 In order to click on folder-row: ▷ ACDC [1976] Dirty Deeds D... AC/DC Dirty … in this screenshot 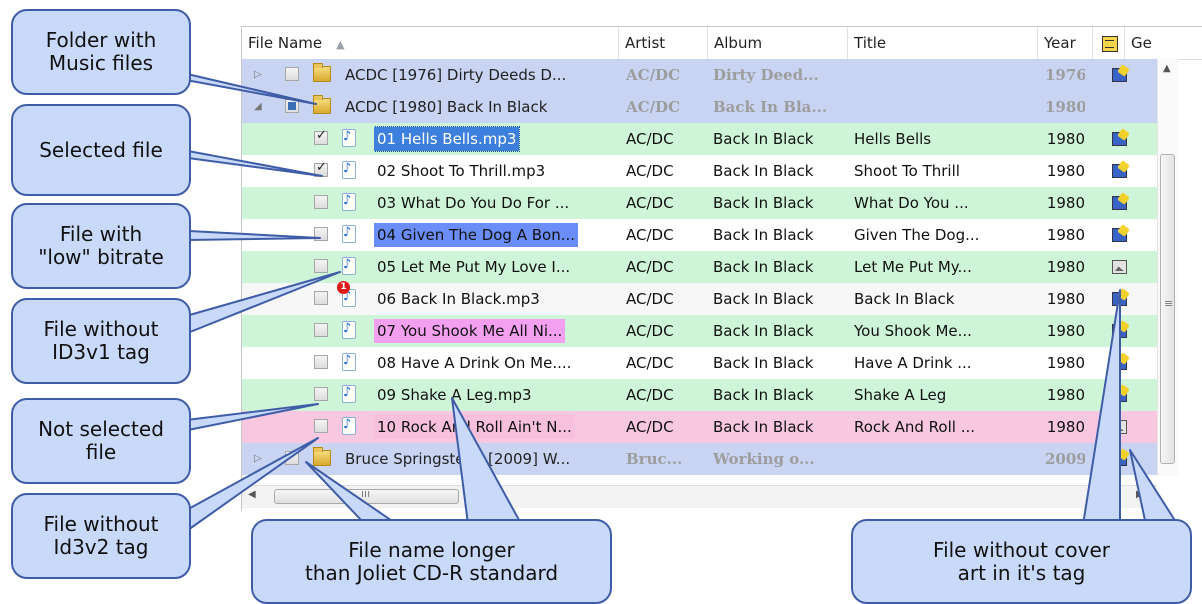, I will do `click(699, 75)`.